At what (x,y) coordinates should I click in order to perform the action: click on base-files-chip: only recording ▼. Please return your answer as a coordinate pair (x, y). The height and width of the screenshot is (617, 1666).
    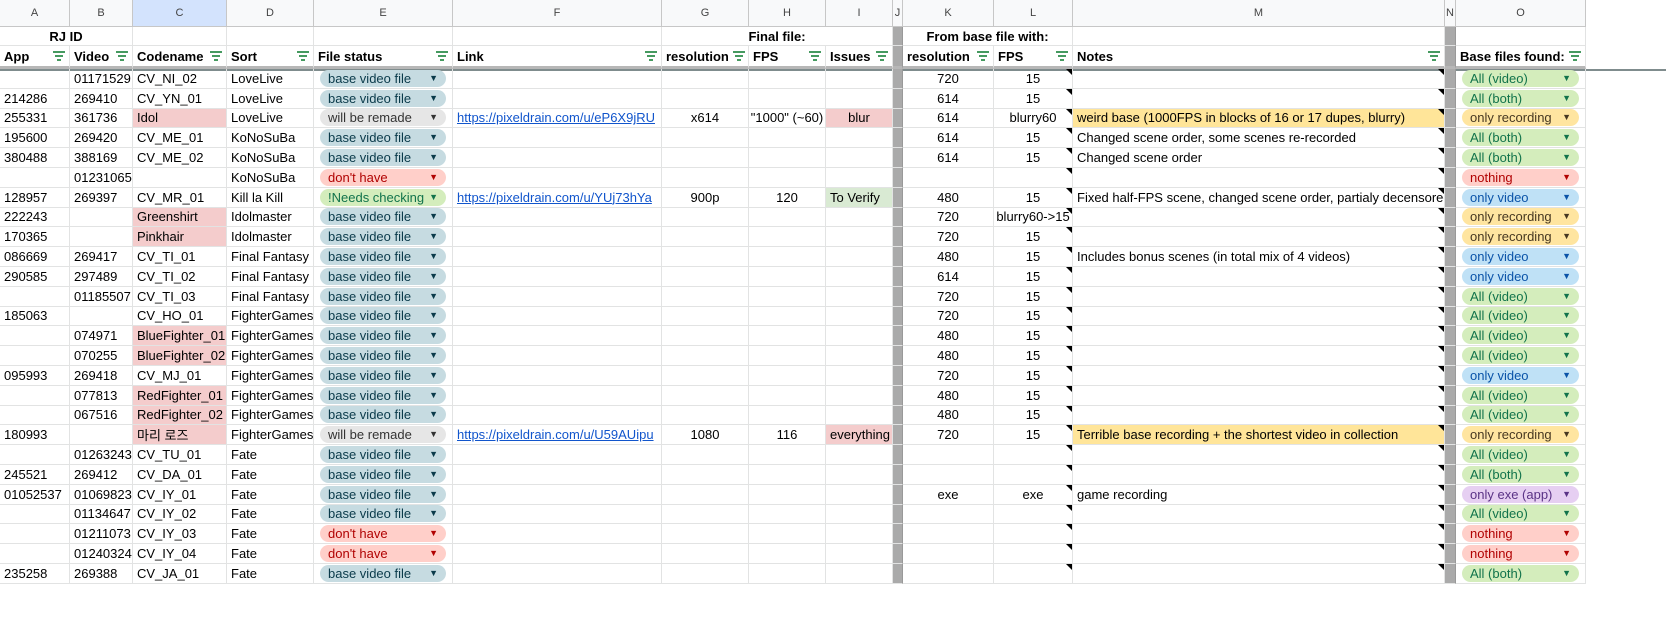
    Looking at the image, I should click on (1520, 217).